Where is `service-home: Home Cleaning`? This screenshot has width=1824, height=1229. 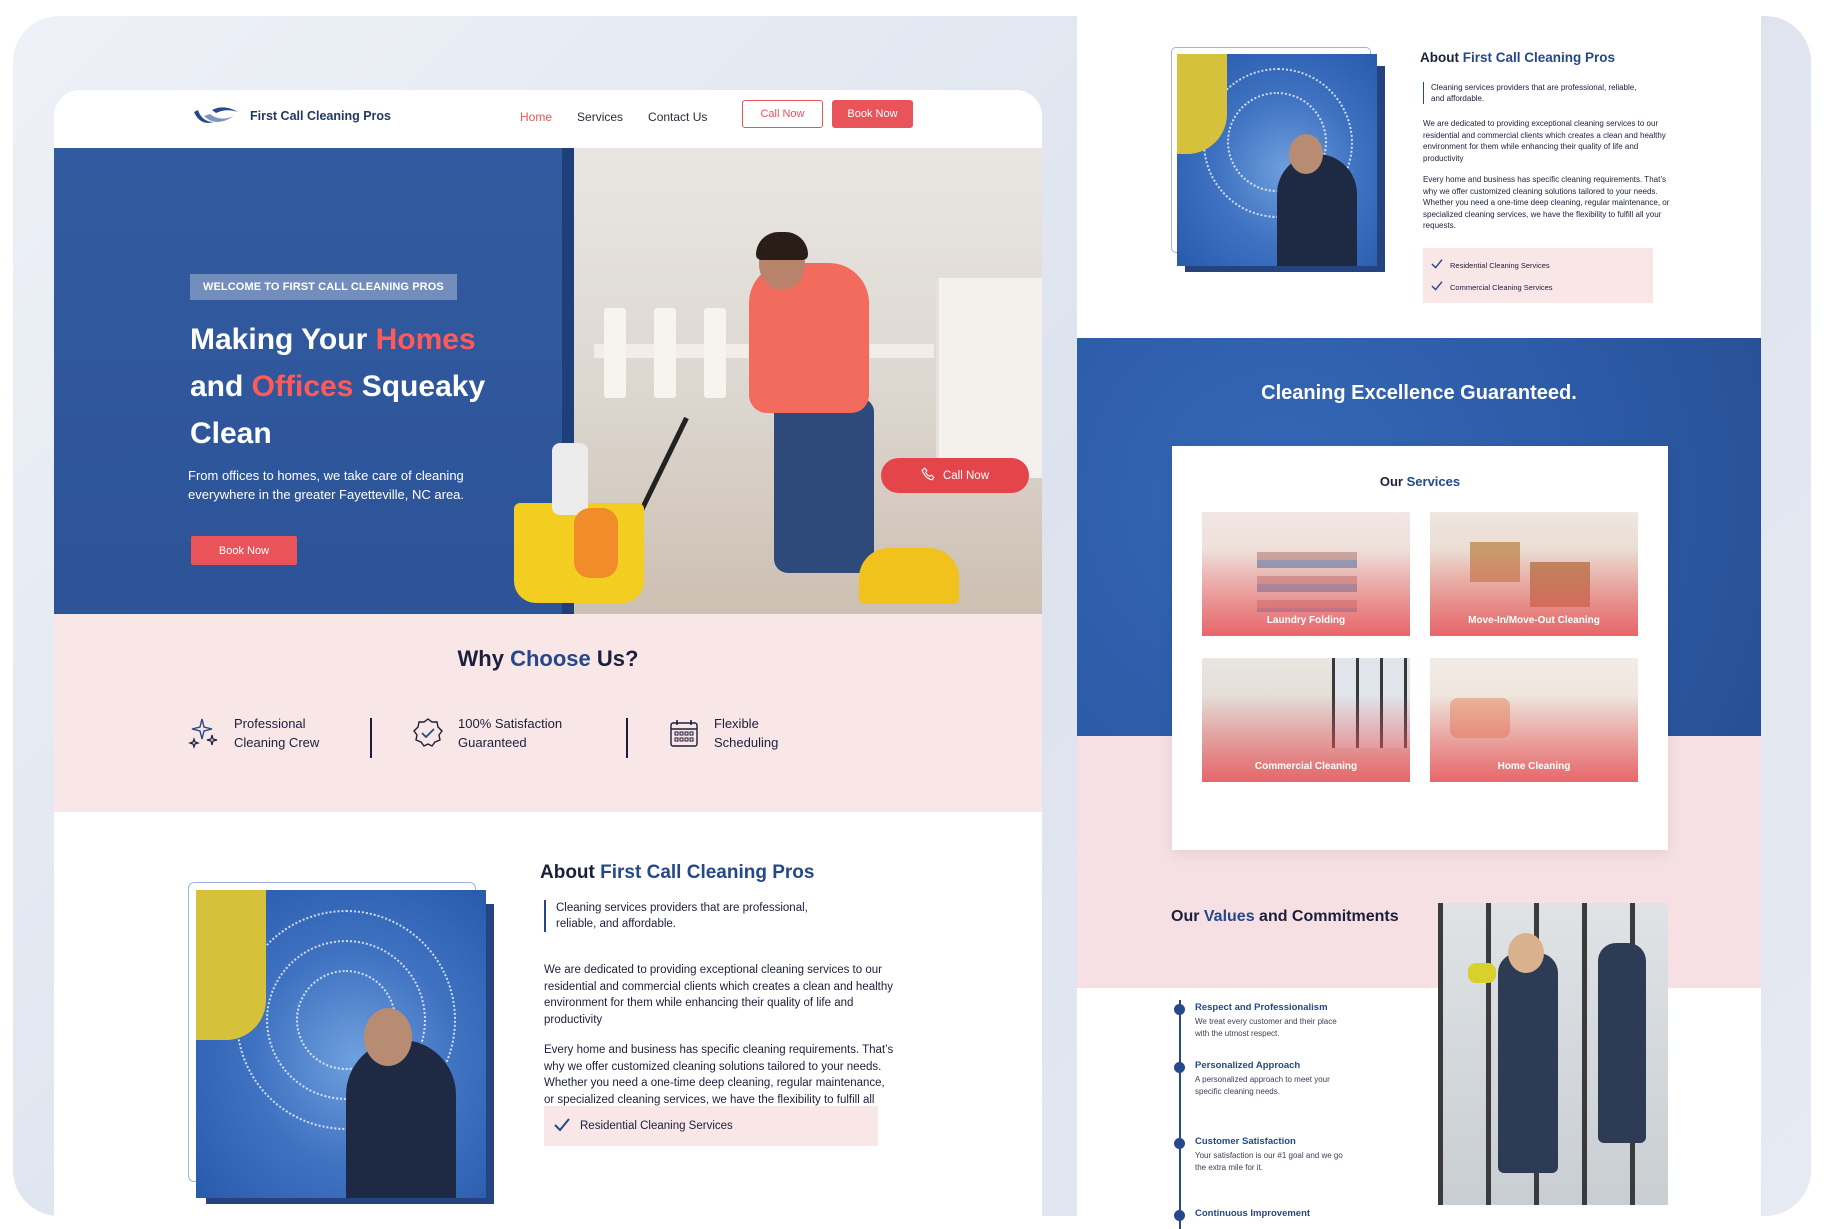
service-home: Home Cleaning is located at coordinates (1534, 720).